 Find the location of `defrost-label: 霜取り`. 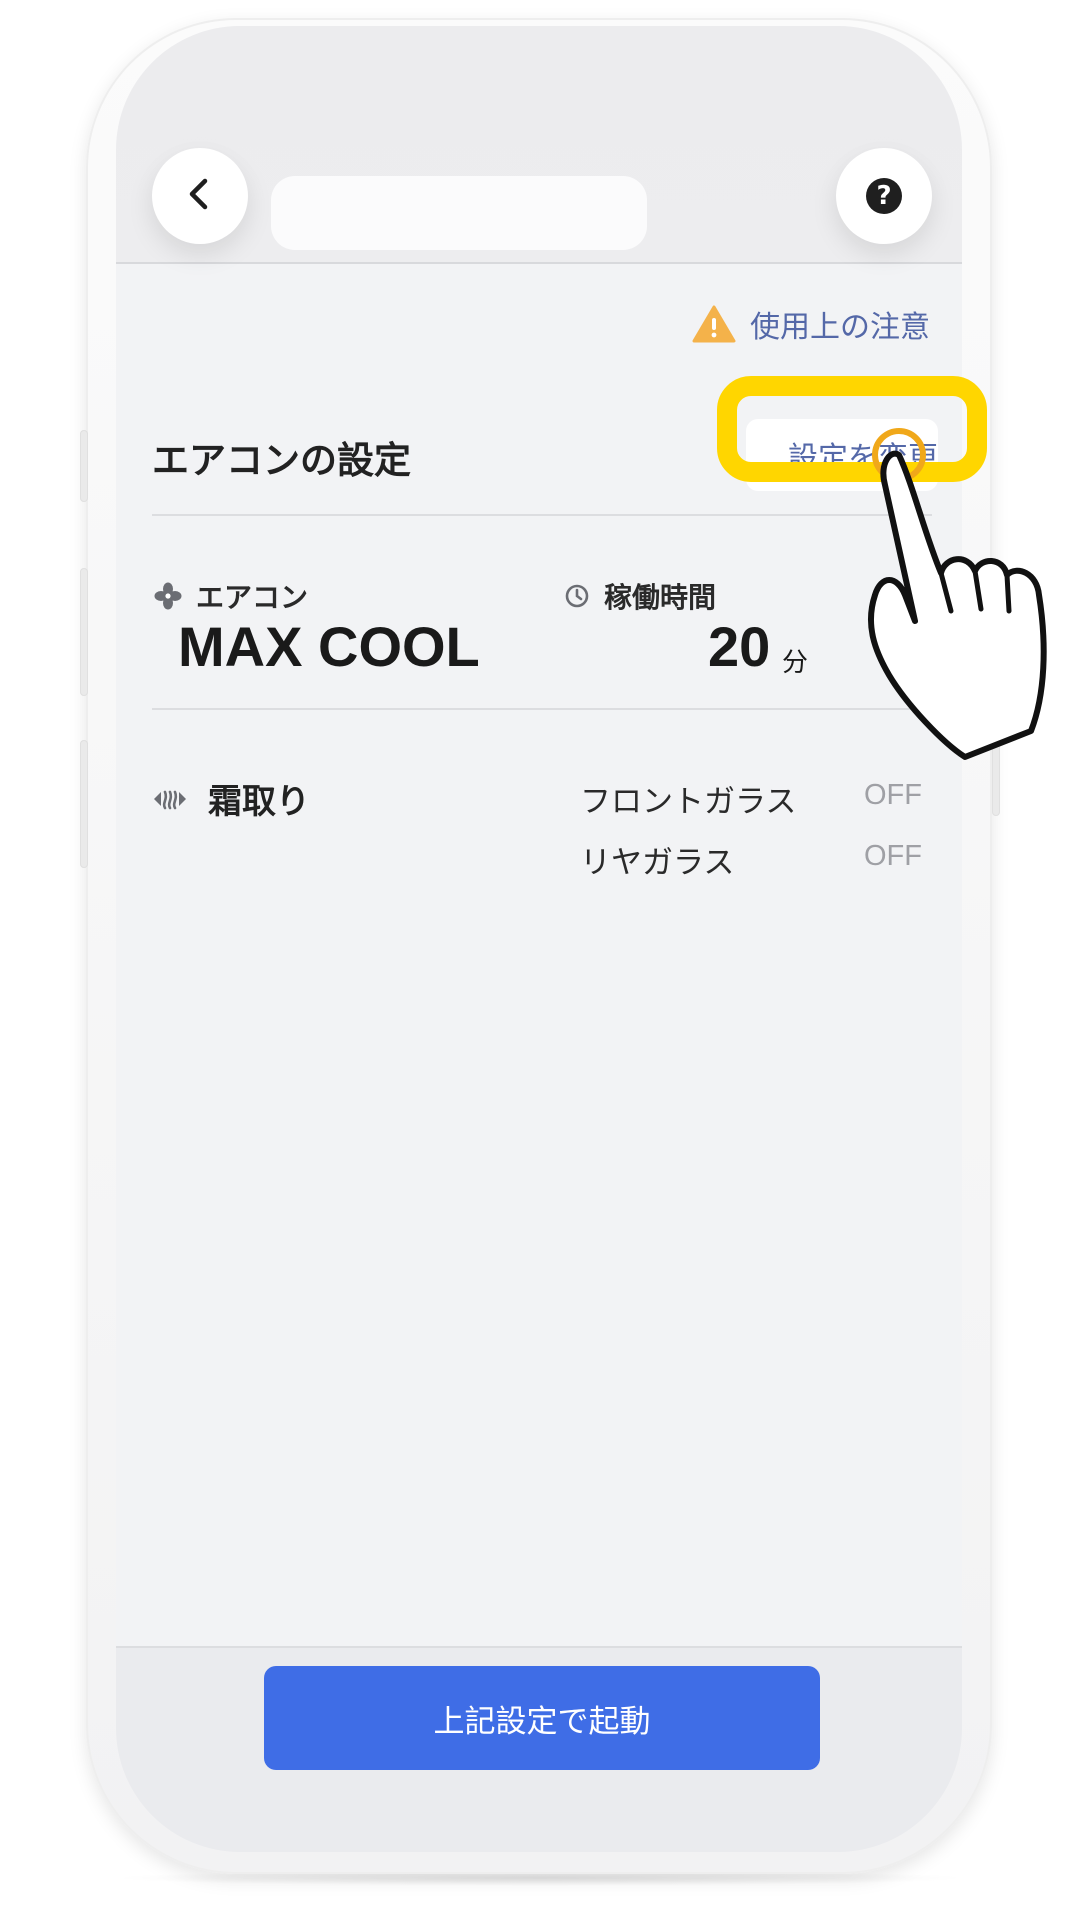

defrost-label: 霜取り is located at coordinates (259, 802).